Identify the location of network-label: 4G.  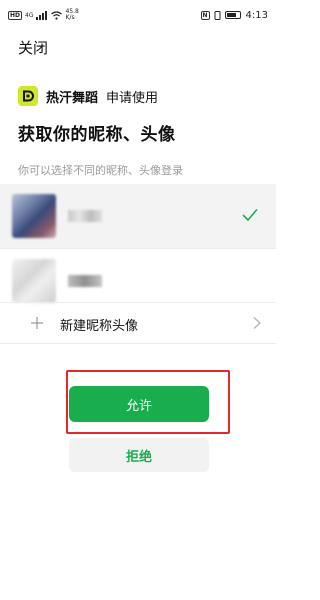
(29, 15).